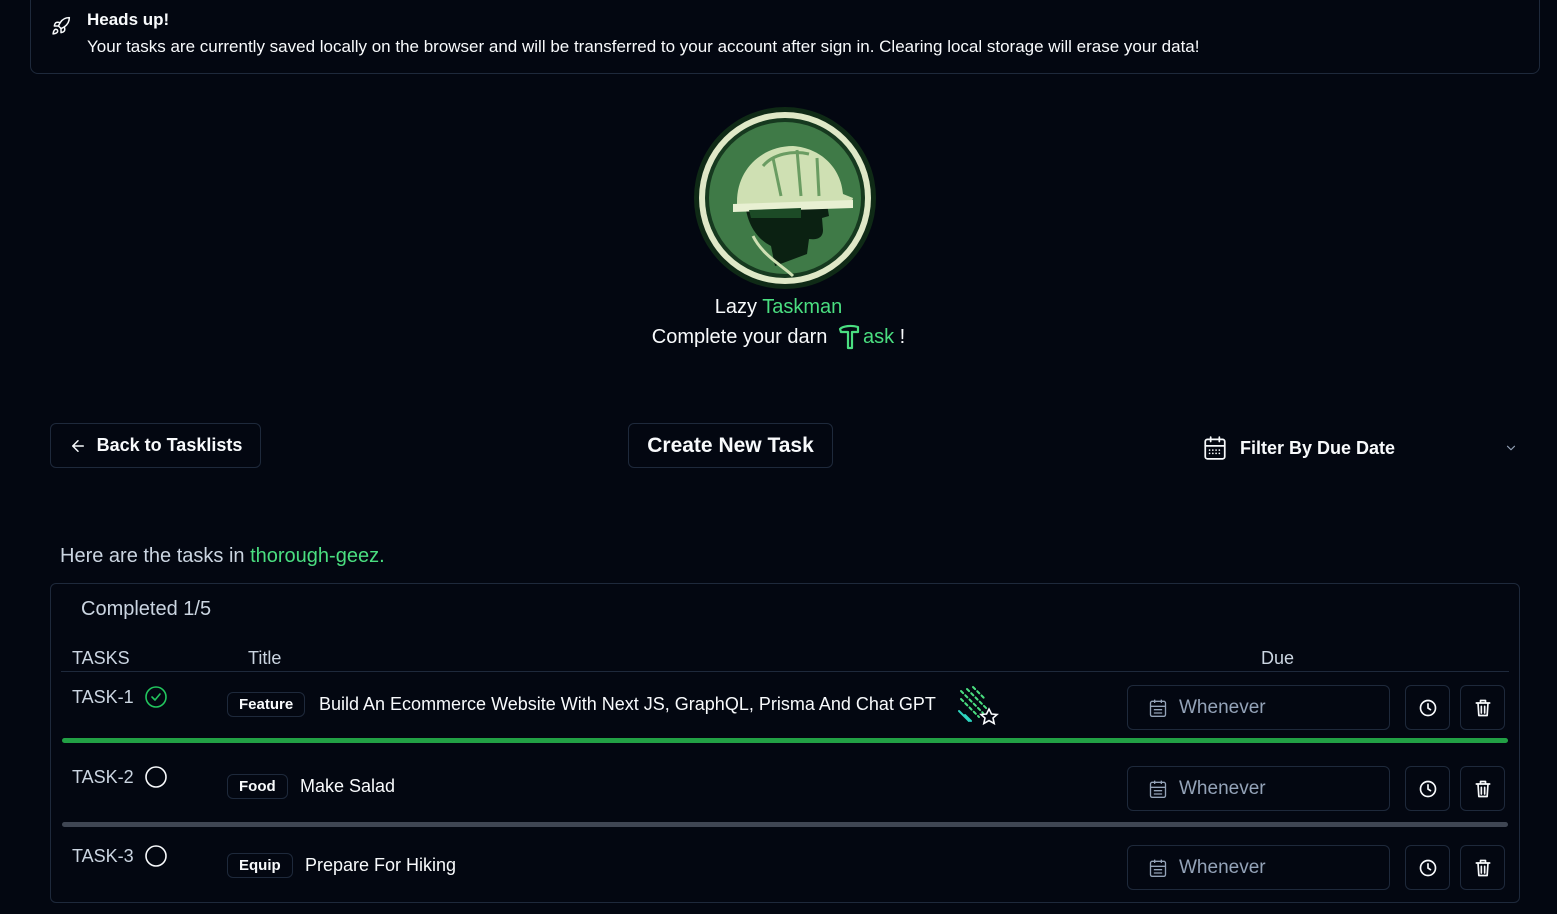 This screenshot has height=914, width=1557. What do you see at coordinates (1278, 658) in the screenshot?
I see `header-due: Due` at bounding box center [1278, 658].